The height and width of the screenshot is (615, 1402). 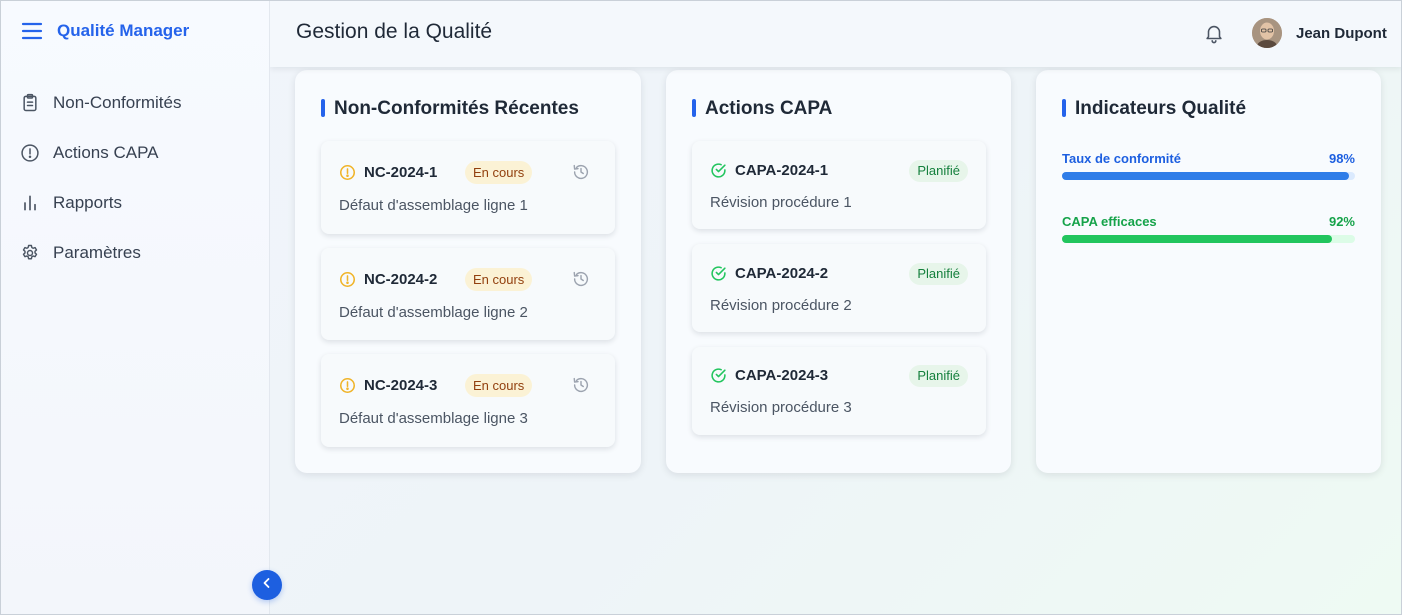 I want to click on nc-code: NC-2024-1, so click(x=401, y=172).